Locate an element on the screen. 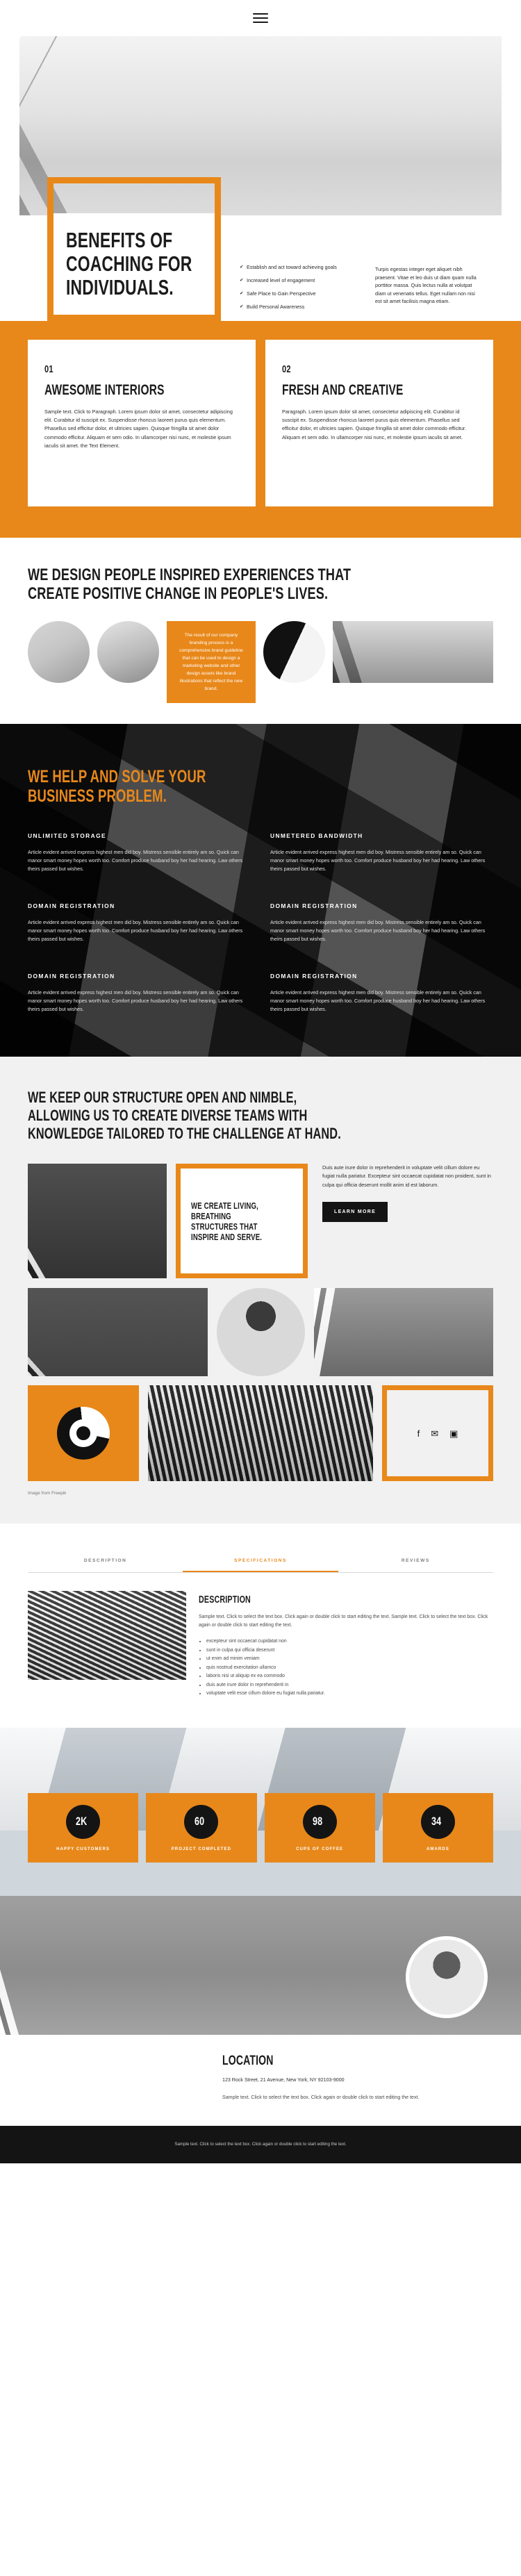 The height and width of the screenshot is (2576, 521). tab-bar: DESCRIPTION SPECIFICATIONS REVIEWS is located at coordinates (260, 1562).